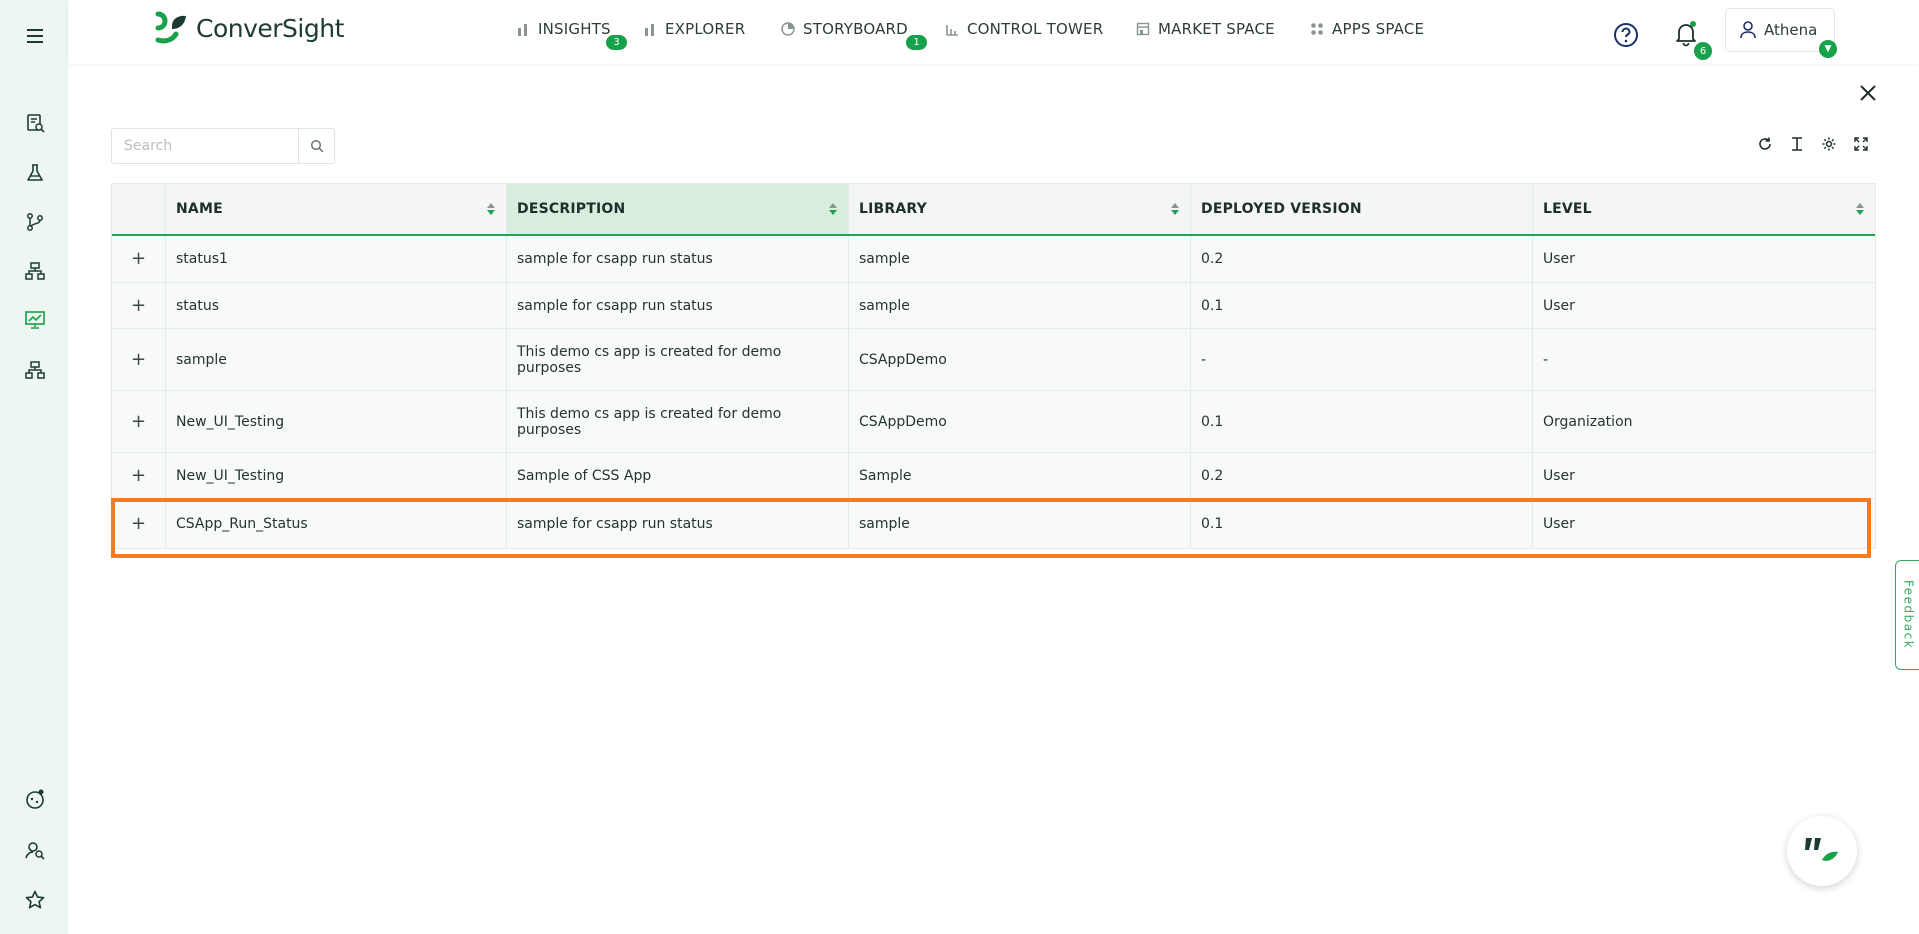 The width and height of the screenshot is (1919, 934). I want to click on chevron-down-icon: ▼, so click(1828, 49).